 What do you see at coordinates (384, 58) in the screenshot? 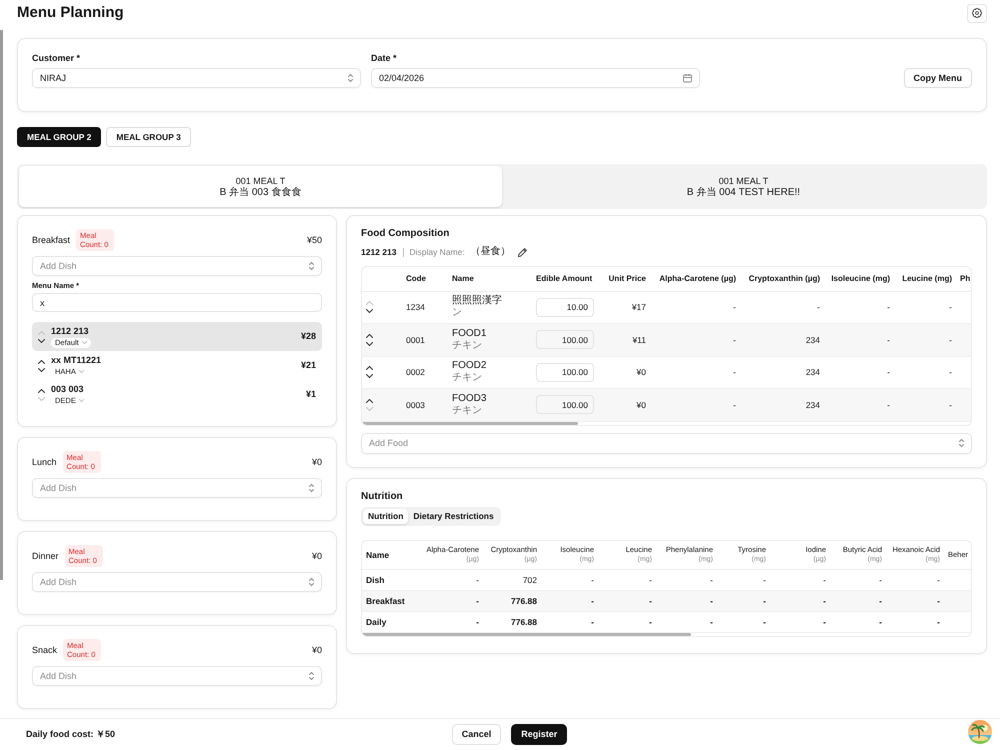
I see `field-label: Date *` at bounding box center [384, 58].